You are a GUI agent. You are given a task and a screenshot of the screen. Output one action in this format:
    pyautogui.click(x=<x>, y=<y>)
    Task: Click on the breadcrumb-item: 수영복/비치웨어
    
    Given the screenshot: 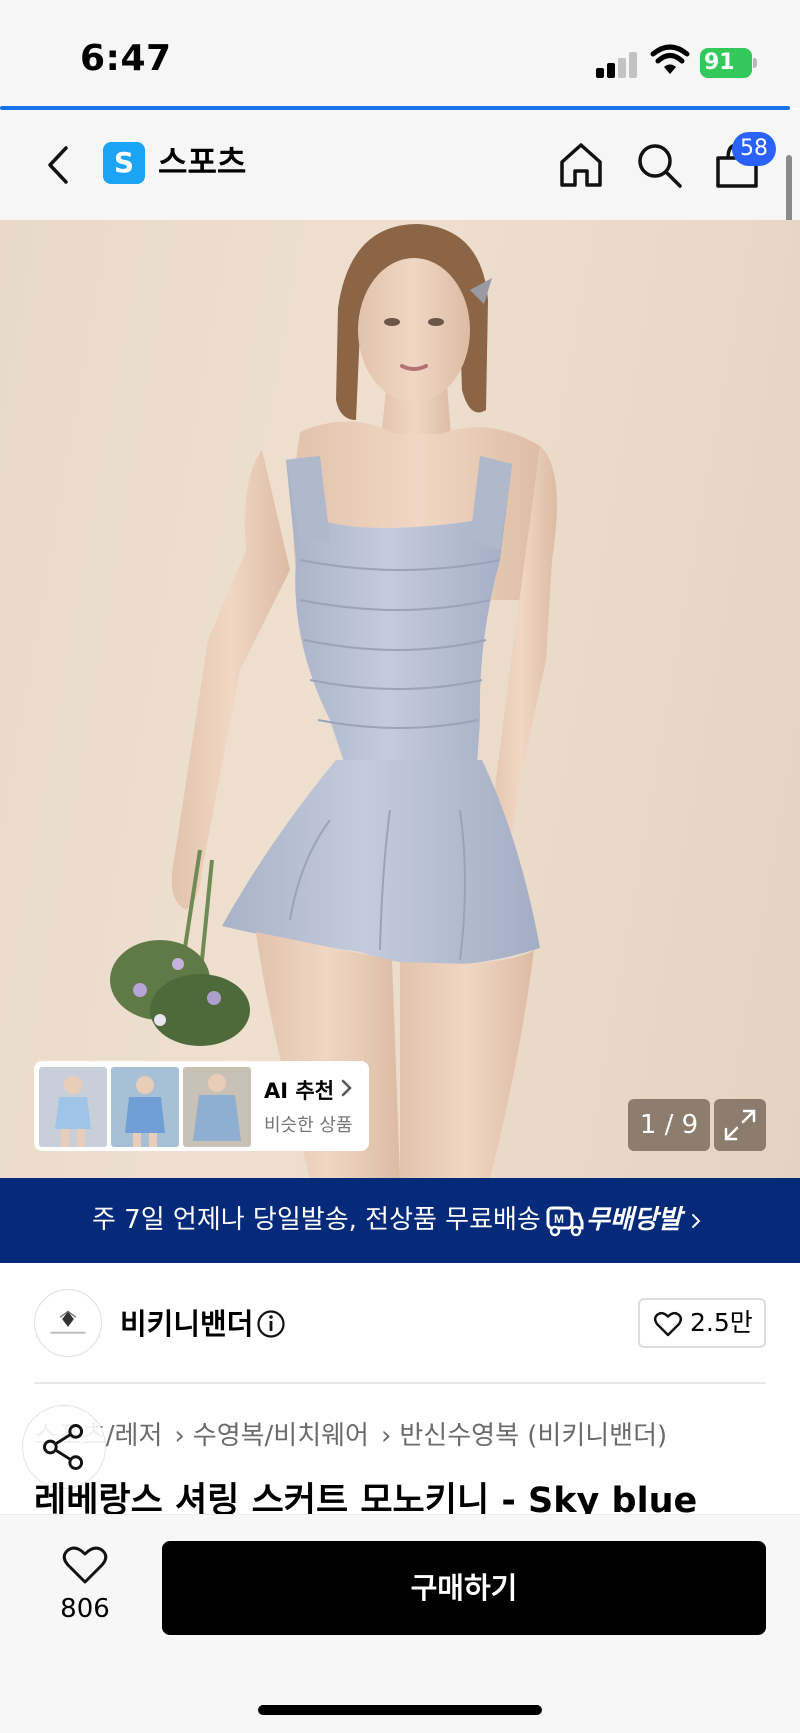 What is the action you would take?
    pyautogui.click(x=281, y=1436)
    